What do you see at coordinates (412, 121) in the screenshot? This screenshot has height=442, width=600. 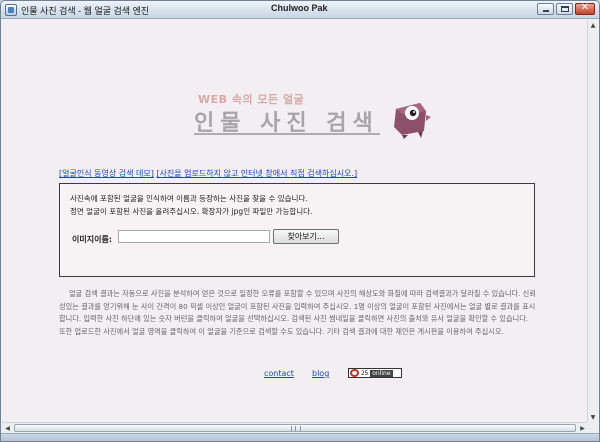 I see `mascot-face-icon` at bounding box center [412, 121].